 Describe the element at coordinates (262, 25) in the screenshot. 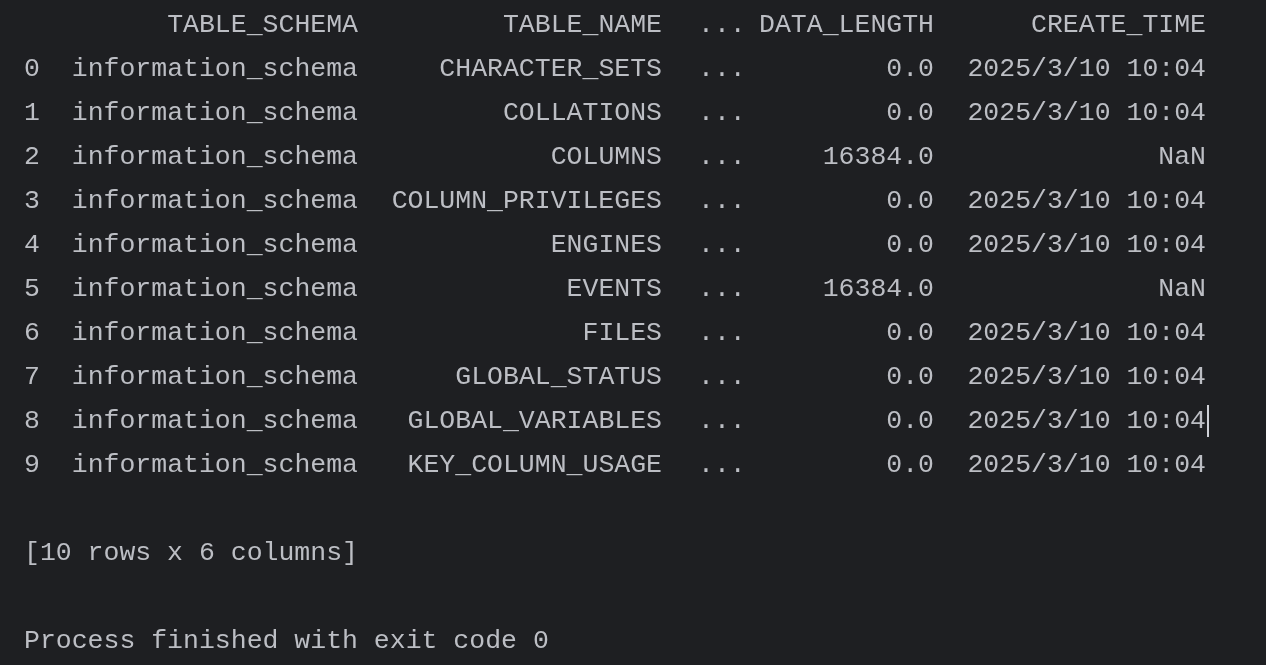

I see `column-header: TABLE_SCHEMA` at that location.